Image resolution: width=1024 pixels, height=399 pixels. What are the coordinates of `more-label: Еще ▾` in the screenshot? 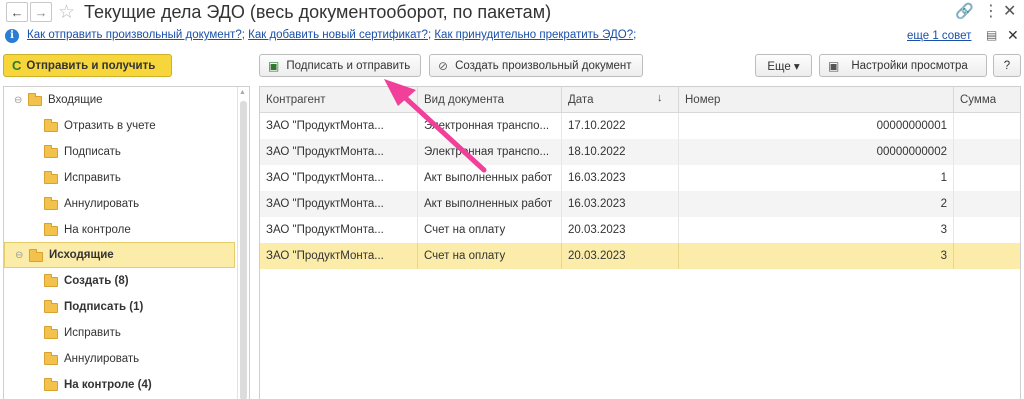 It's located at (783, 66).